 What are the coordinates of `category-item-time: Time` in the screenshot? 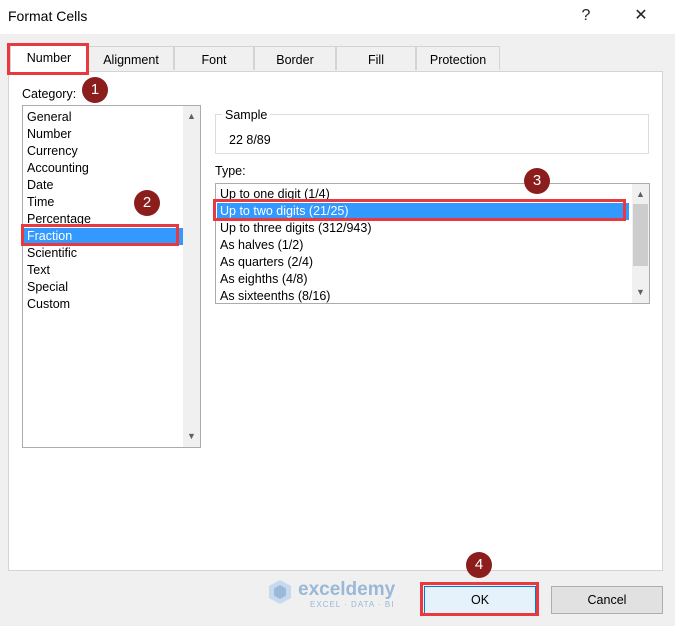 It's located at (40, 202).